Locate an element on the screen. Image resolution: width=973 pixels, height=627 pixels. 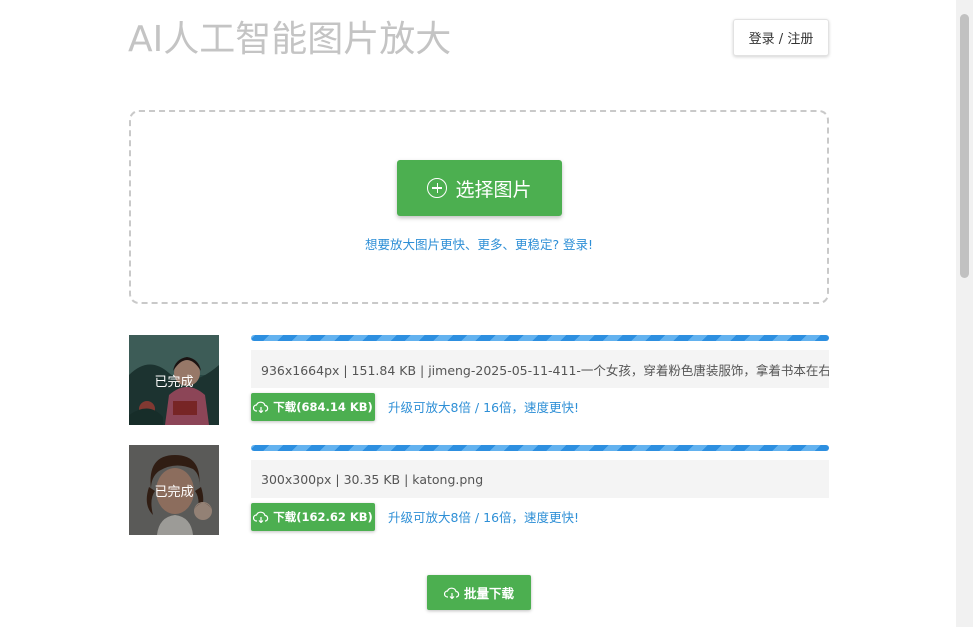
login-hint-link: 想要放大图片更快、更多、更稳定? 登录! is located at coordinates (479, 243).